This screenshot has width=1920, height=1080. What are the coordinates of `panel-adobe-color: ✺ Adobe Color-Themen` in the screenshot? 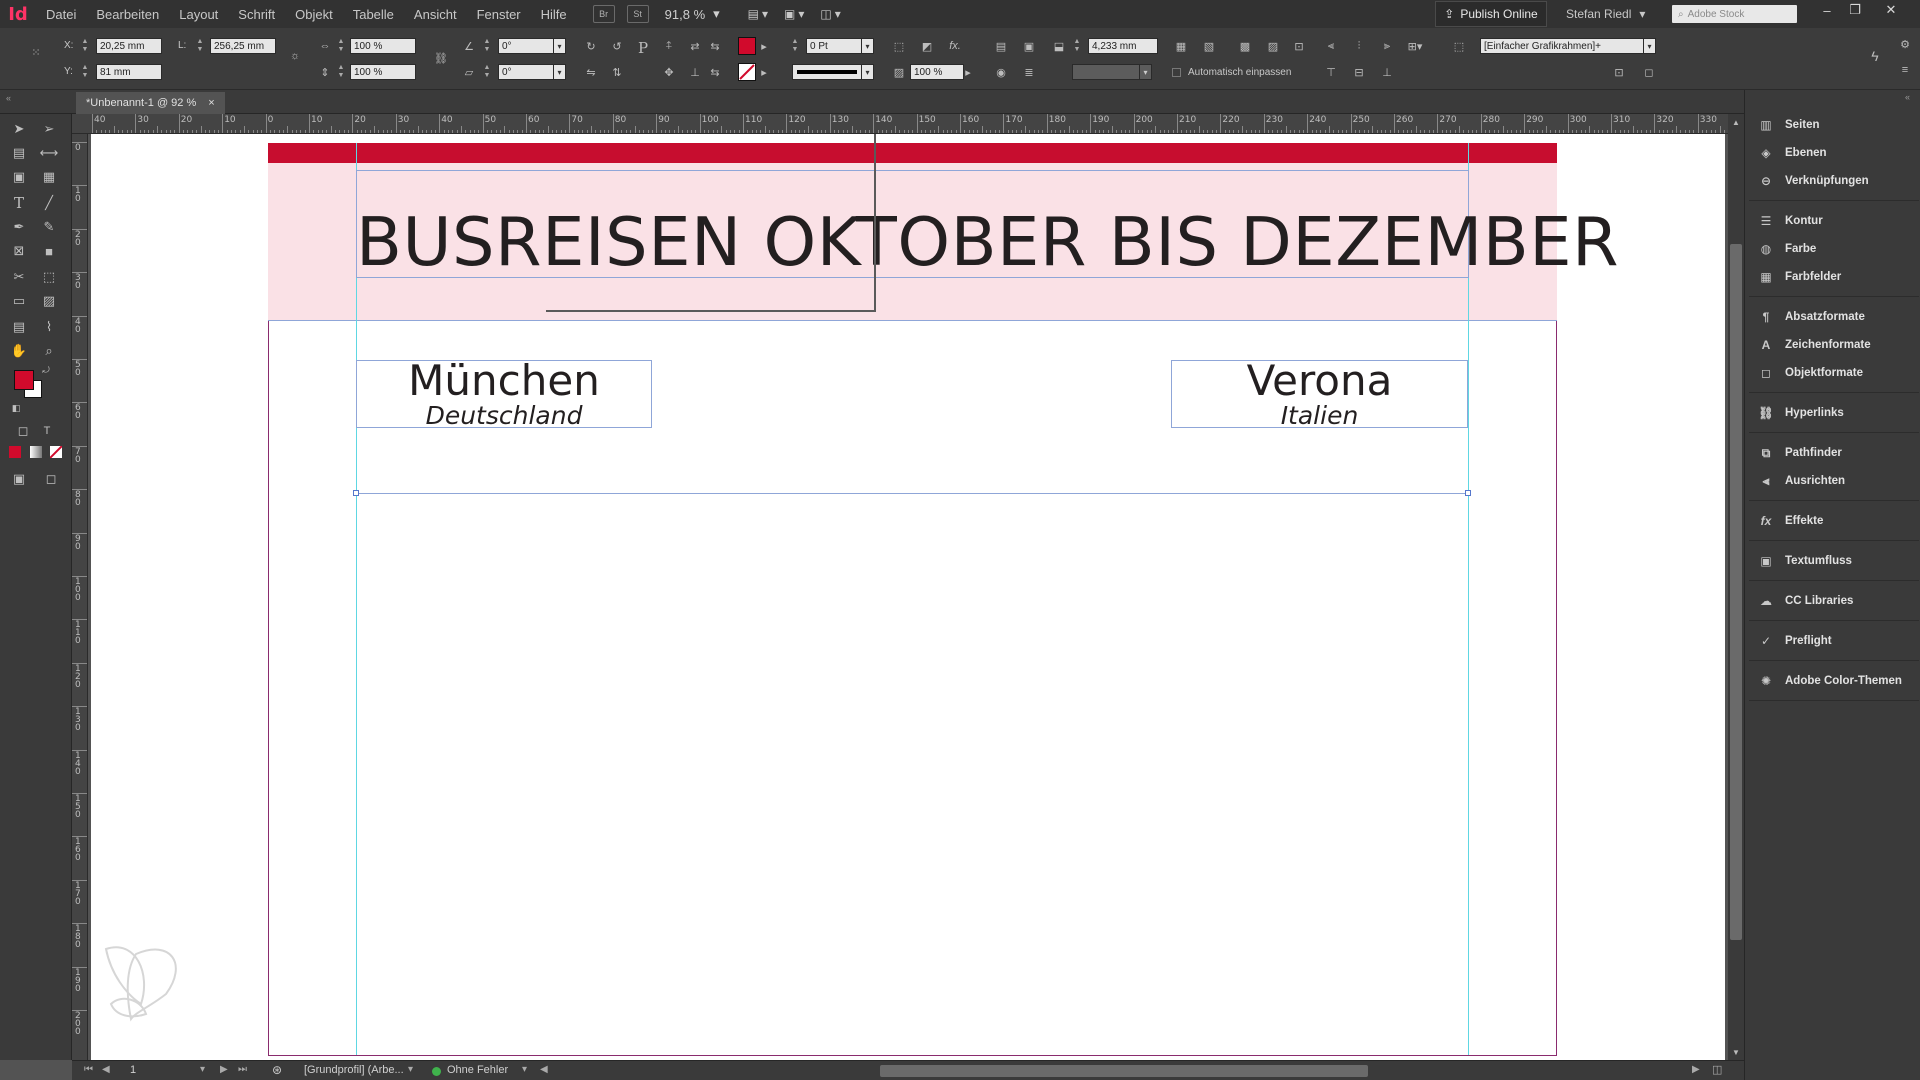 It's located at (1829, 681).